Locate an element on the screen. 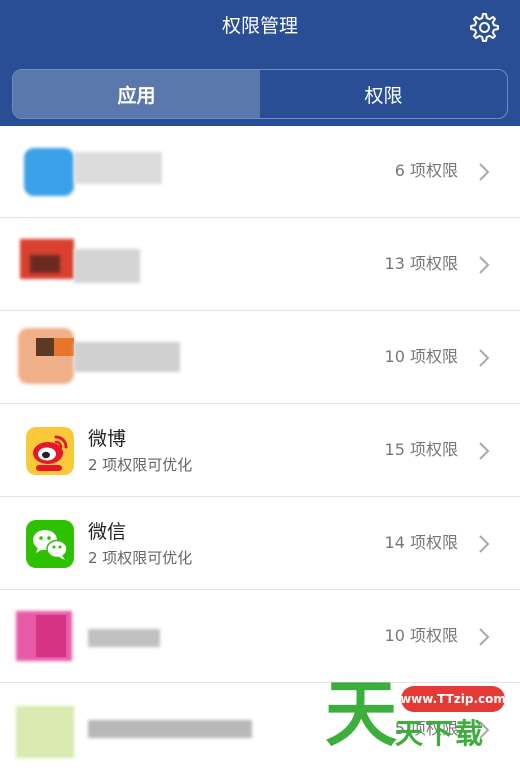  page-title: 权限管理 is located at coordinates (259, 26).